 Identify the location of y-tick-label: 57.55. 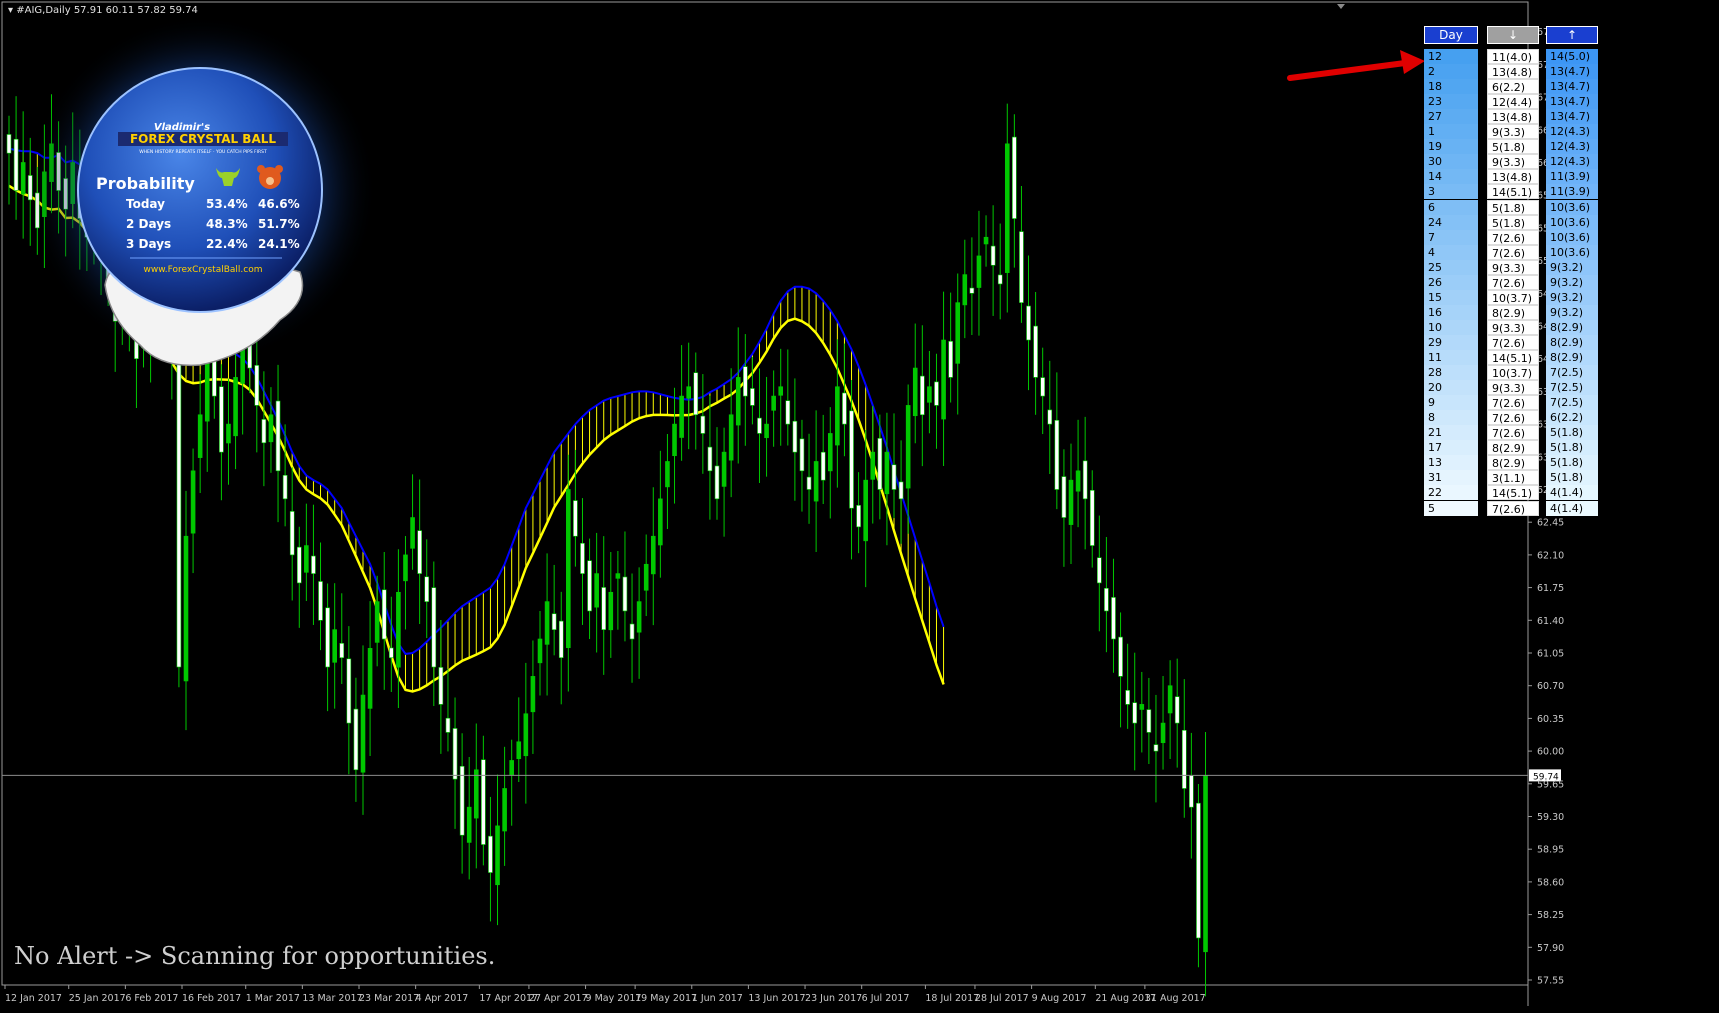
(1550, 981).